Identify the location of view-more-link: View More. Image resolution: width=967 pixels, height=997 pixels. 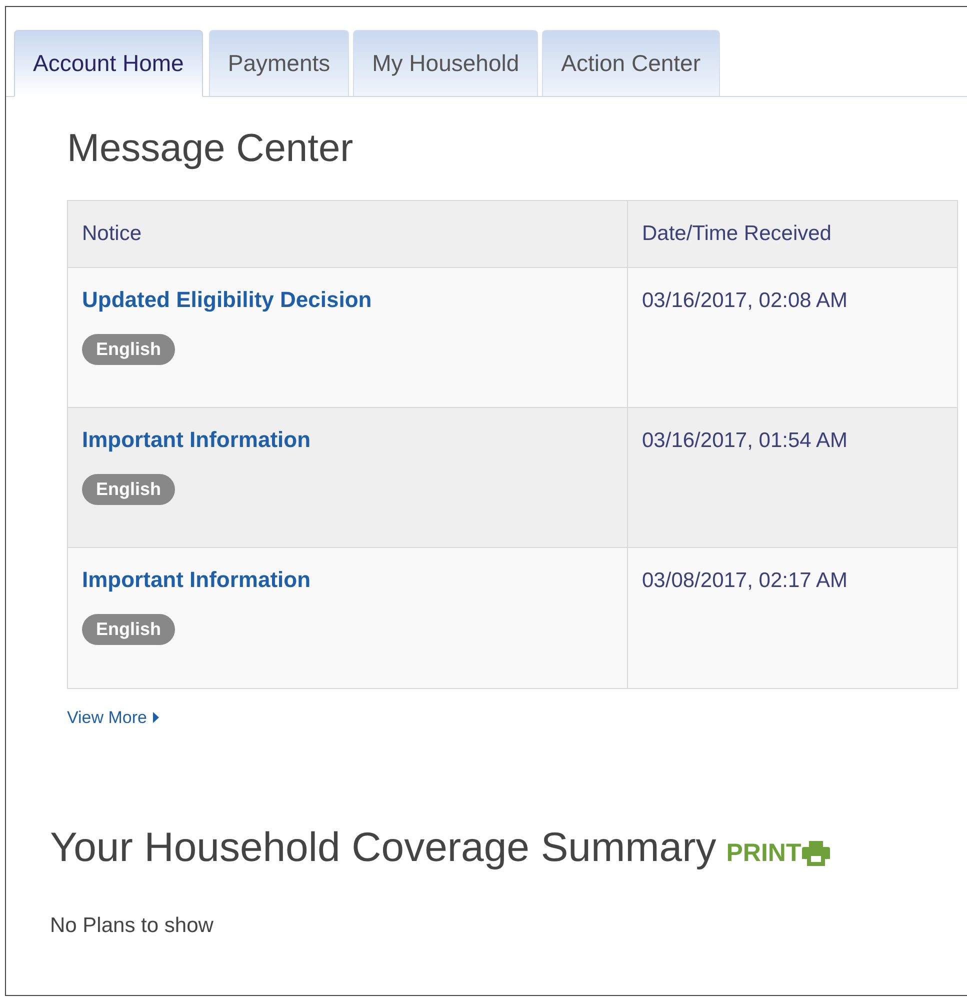
(113, 717).